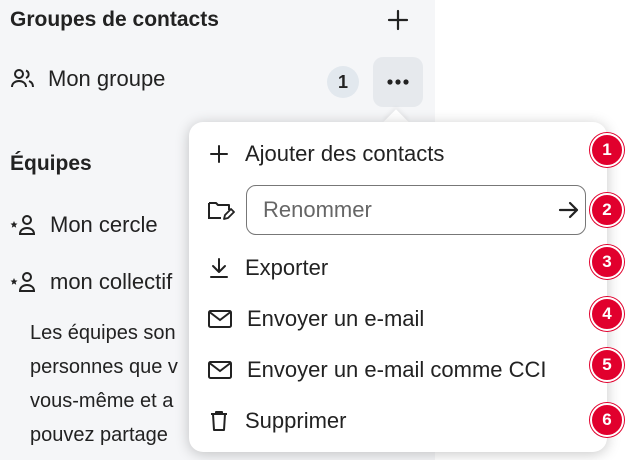 The height and width of the screenshot is (460, 631). Describe the element at coordinates (99, 435) in the screenshot. I see `description-line: pouvez partage` at that location.